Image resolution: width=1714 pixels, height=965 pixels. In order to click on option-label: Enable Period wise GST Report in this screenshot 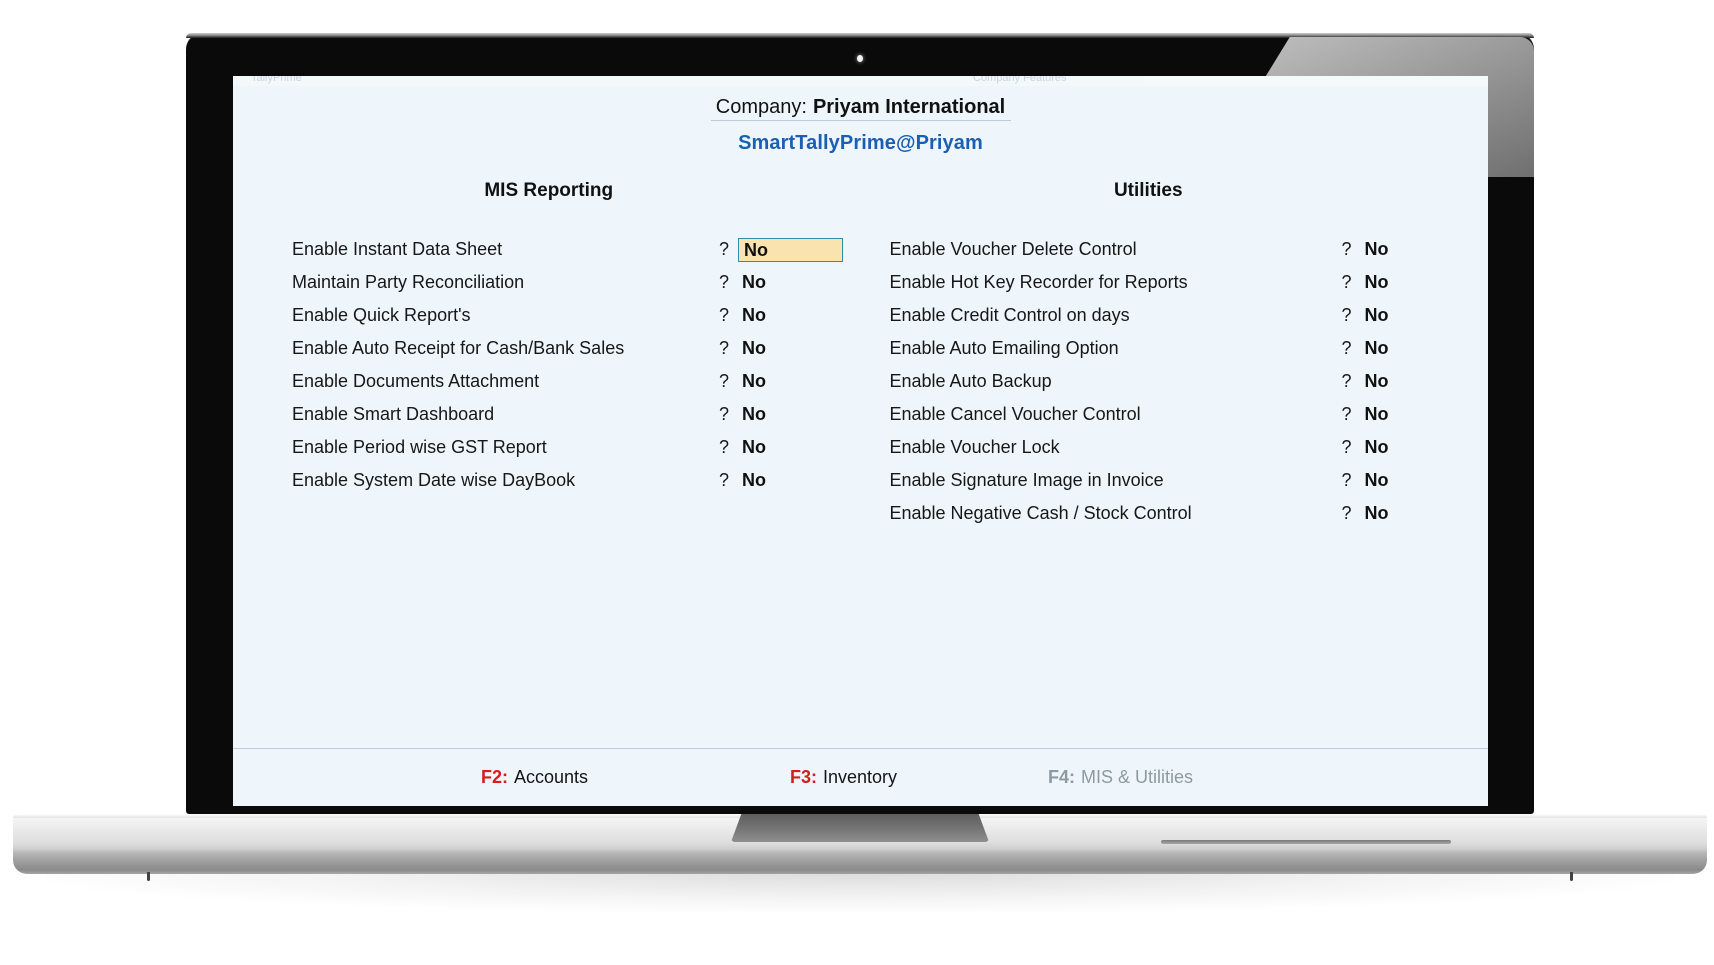, I will do `click(419, 447)`.